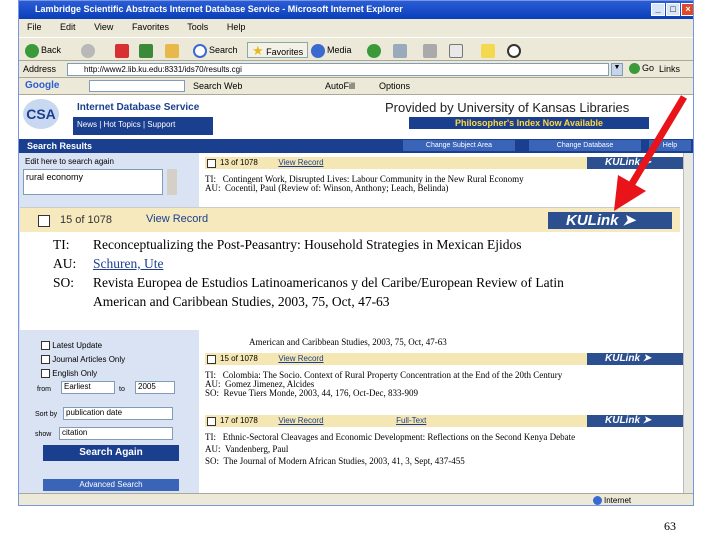 The height and width of the screenshot is (540, 720). Describe the element at coordinates (239, 162) in the screenshot. I see `record-number: 13 of 1078` at that location.